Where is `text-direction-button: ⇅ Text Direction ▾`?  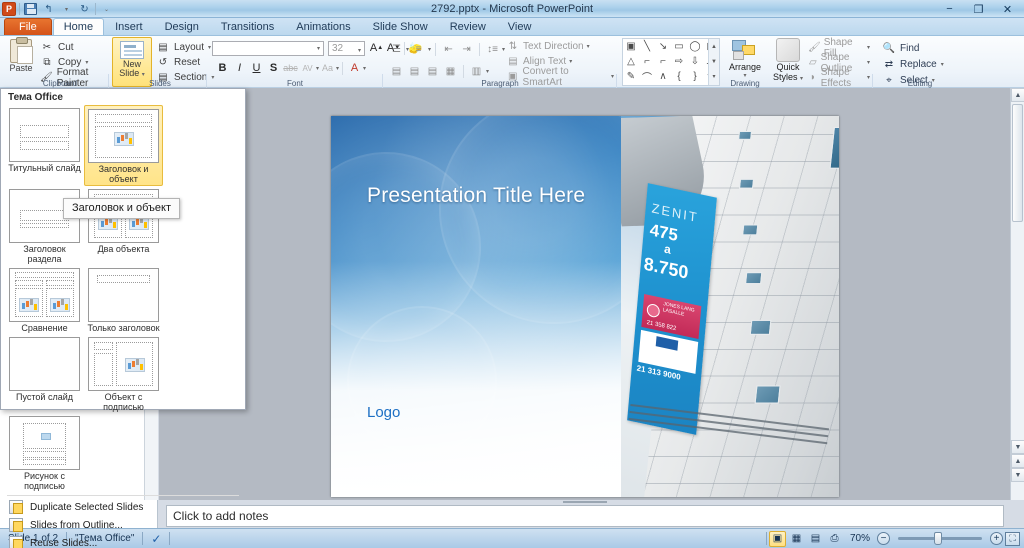
text-direction-button: ⇅ Text Direction ▾ is located at coordinates (560, 46).